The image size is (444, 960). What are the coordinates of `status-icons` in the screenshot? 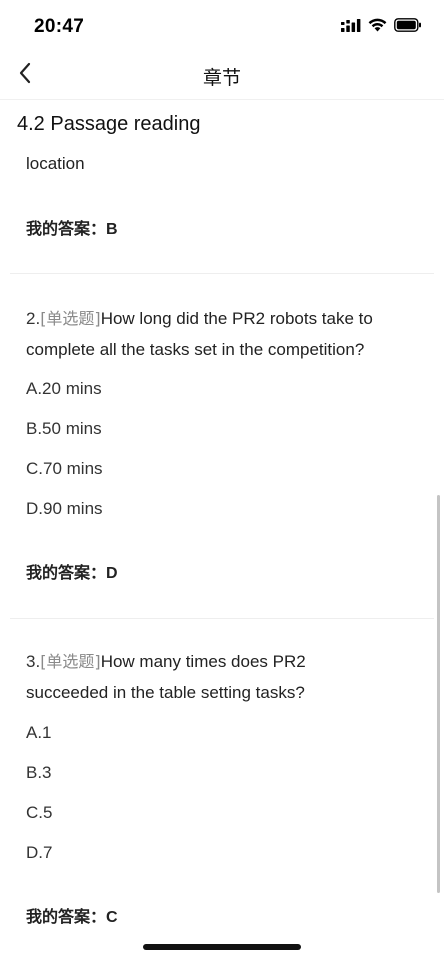 It's located at (381, 27).